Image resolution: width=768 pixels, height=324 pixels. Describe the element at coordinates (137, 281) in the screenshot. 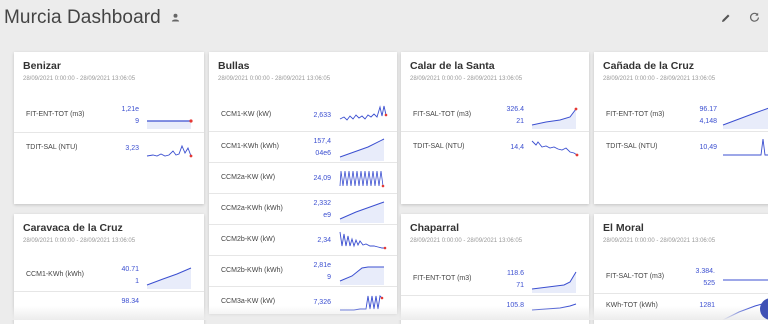

I see `metric-value-line2: 1` at that location.